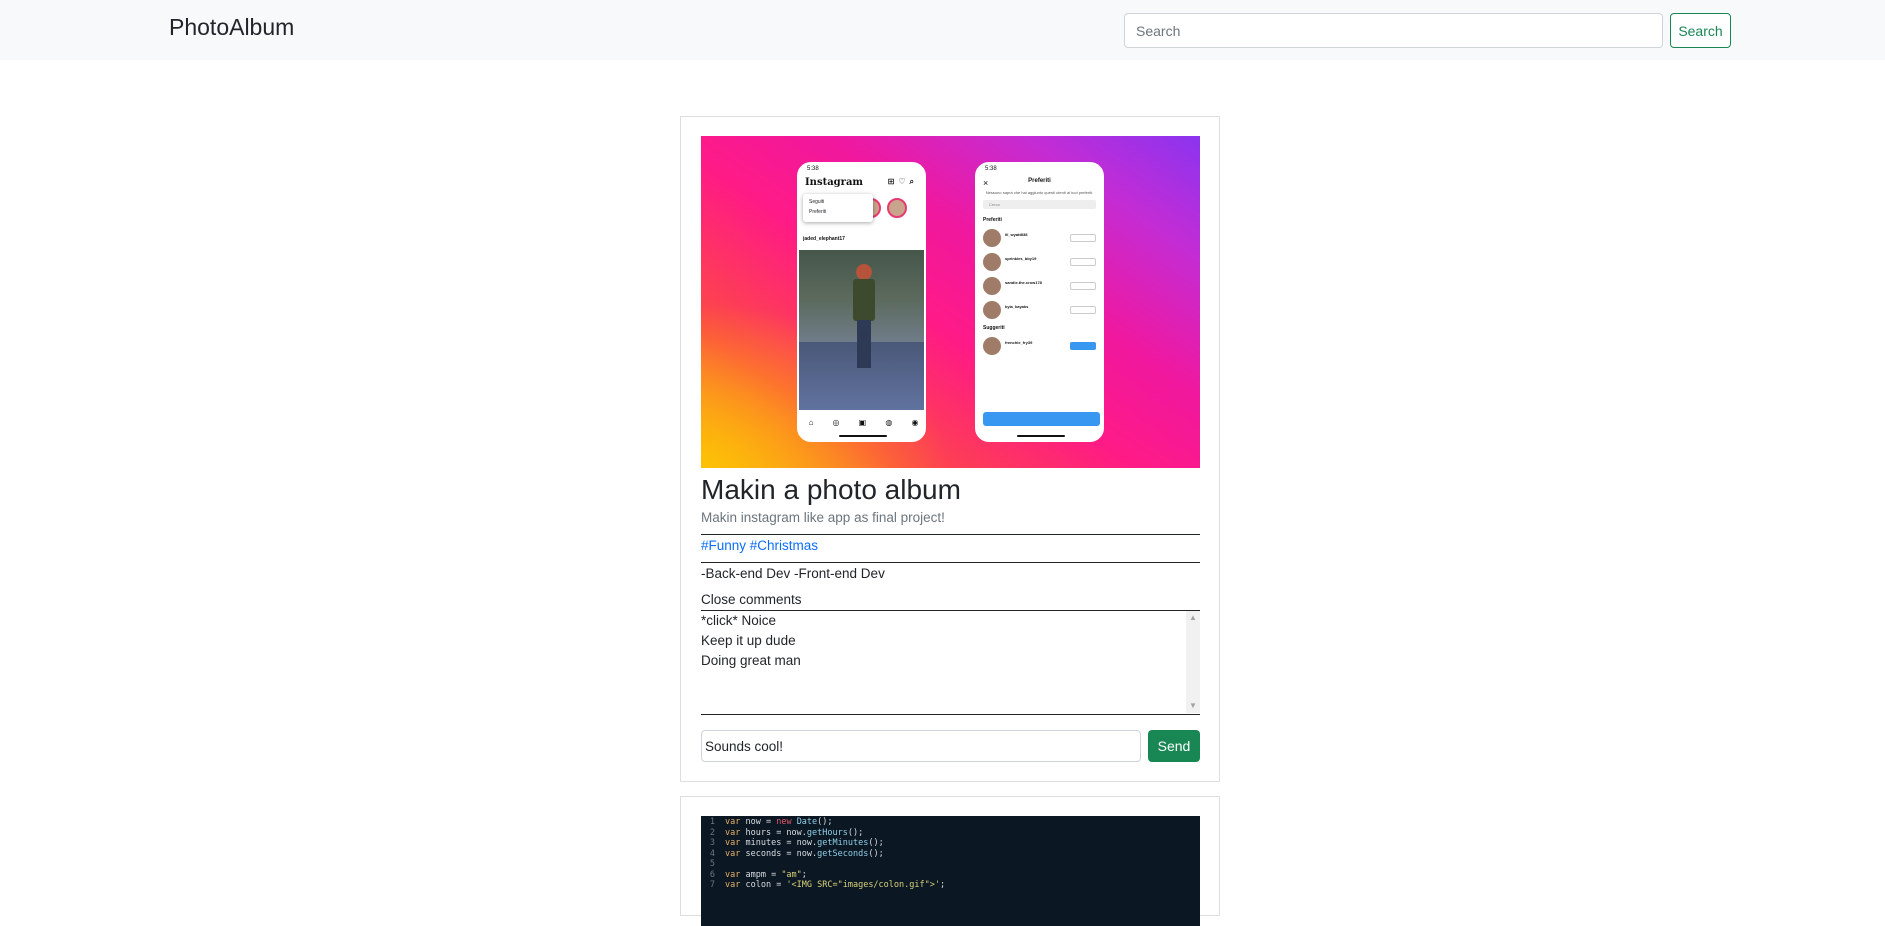 The width and height of the screenshot is (1885, 926). Describe the element at coordinates (793, 573) in the screenshot. I see `post-roles: -Back-end Dev -Front-end Dev` at that location.